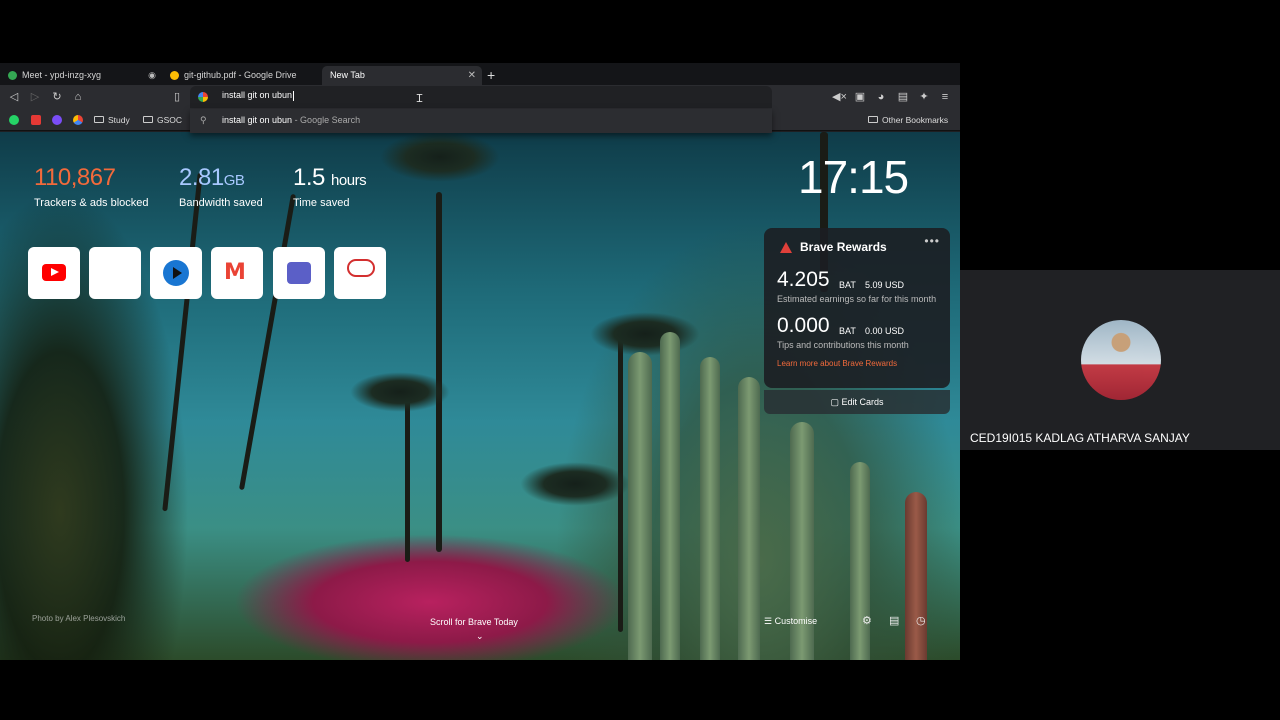 This screenshot has height=720, width=1280. I want to click on top-site-cloud, so click(360, 273).